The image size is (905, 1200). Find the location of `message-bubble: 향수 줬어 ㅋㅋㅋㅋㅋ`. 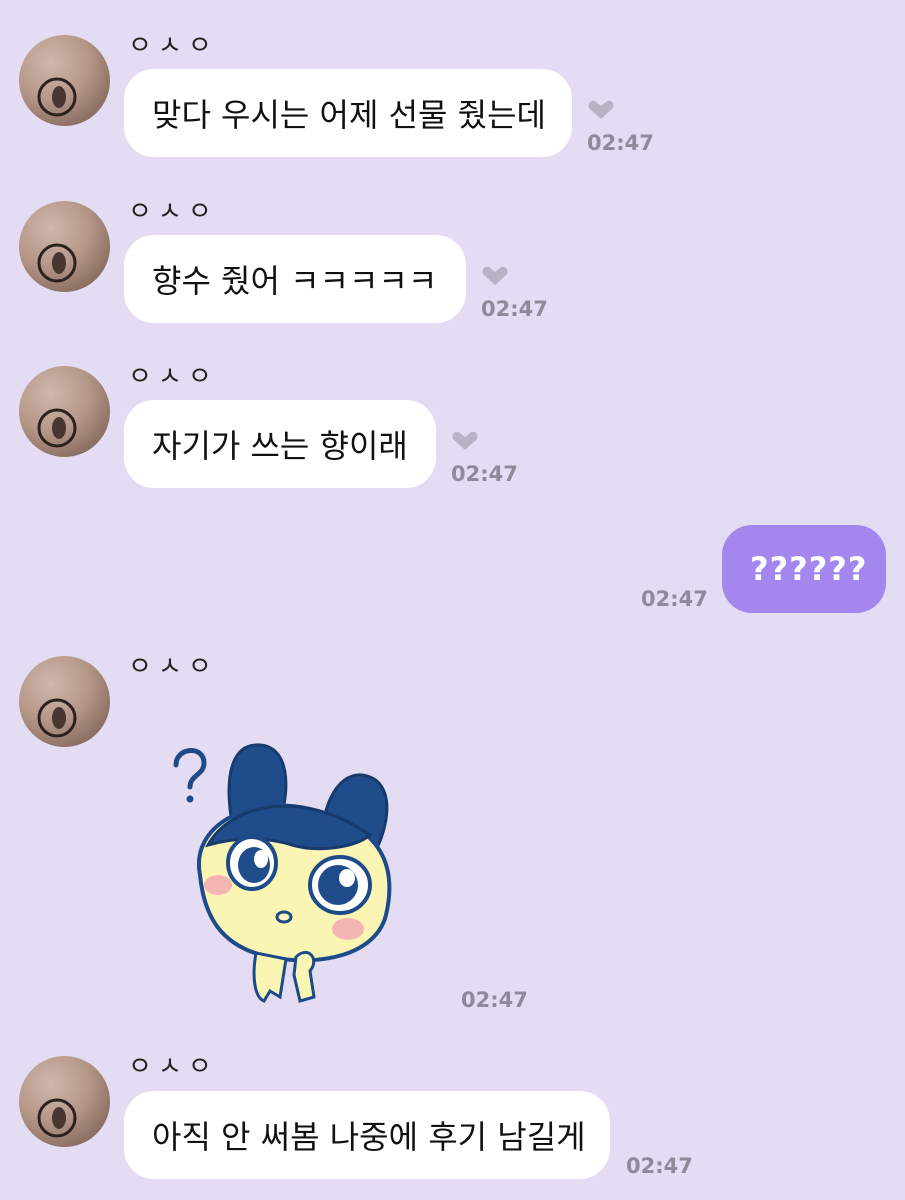

message-bubble: 향수 줬어 ㅋㅋㅋㅋㅋ is located at coordinates (295, 279).